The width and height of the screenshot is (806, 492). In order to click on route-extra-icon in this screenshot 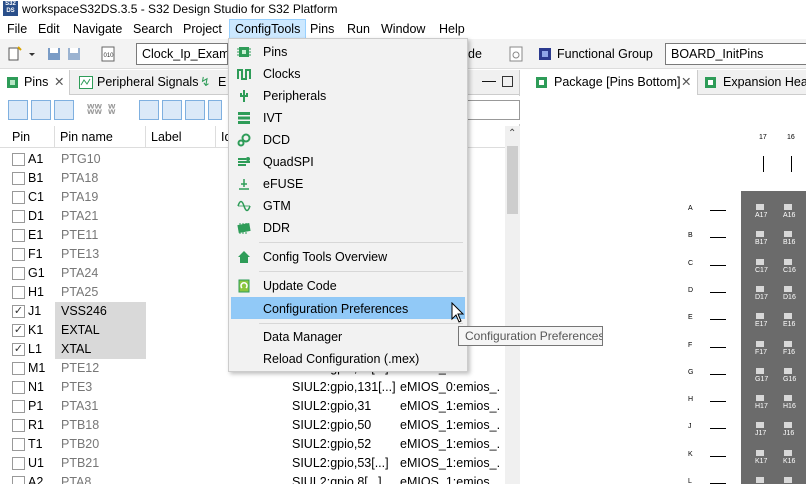, I will do `click(215, 110)`.